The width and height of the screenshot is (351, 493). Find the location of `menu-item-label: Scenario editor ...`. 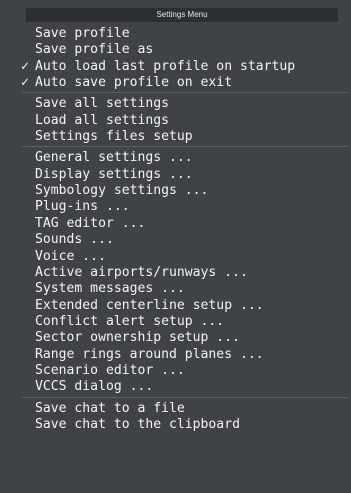

menu-item-label: Scenario editor ... is located at coordinates (110, 370).